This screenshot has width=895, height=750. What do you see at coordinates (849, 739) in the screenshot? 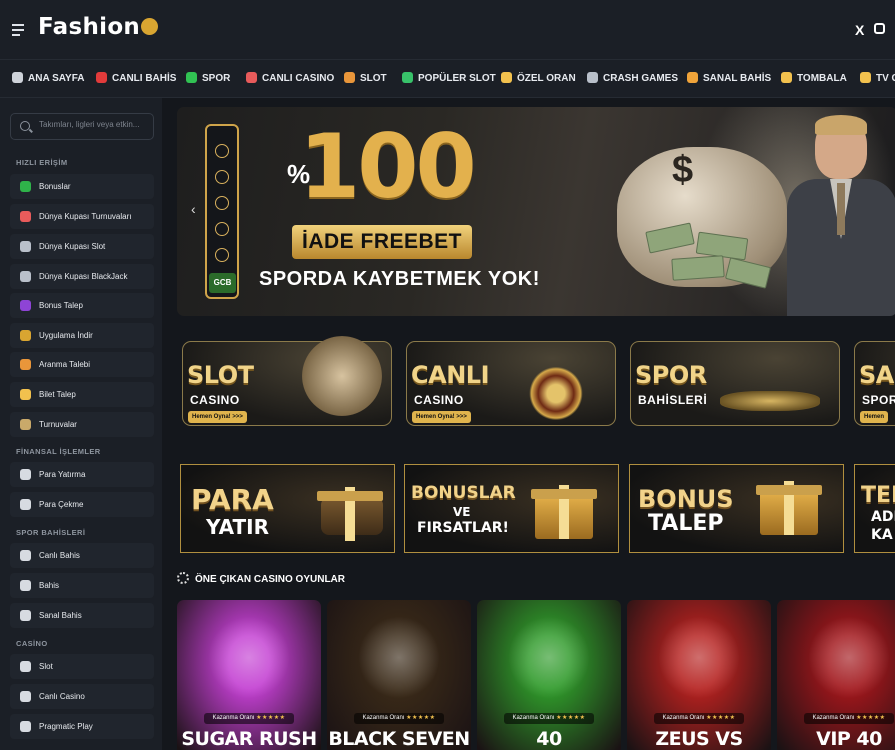
I see `game-title: VIP 40` at bounding box center [849, 739].